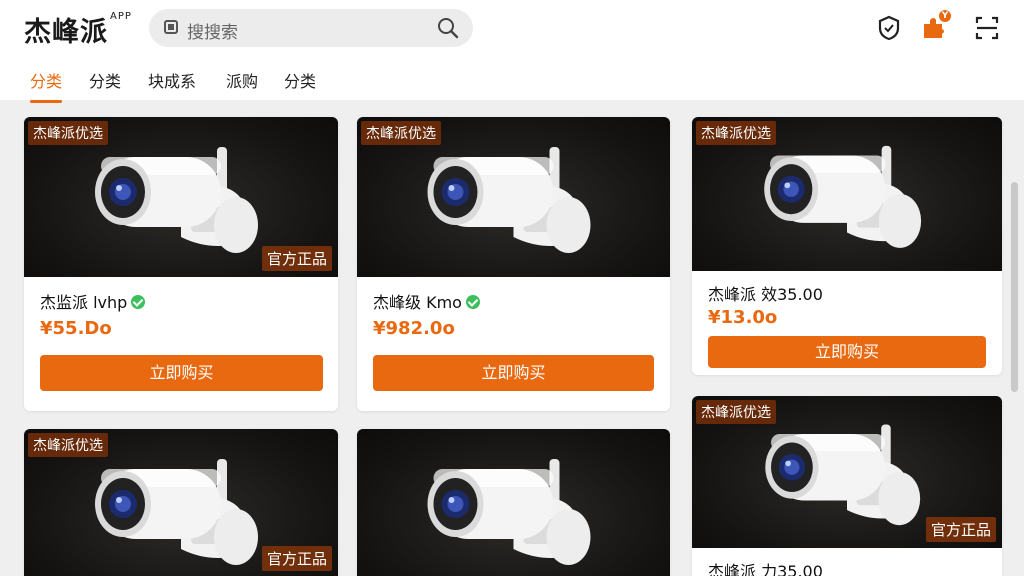 This screenshot has width=1024, height=576. Describe the element at coordinates (121, 16) in the screenshot. I see `app-sup: APP` at that location.